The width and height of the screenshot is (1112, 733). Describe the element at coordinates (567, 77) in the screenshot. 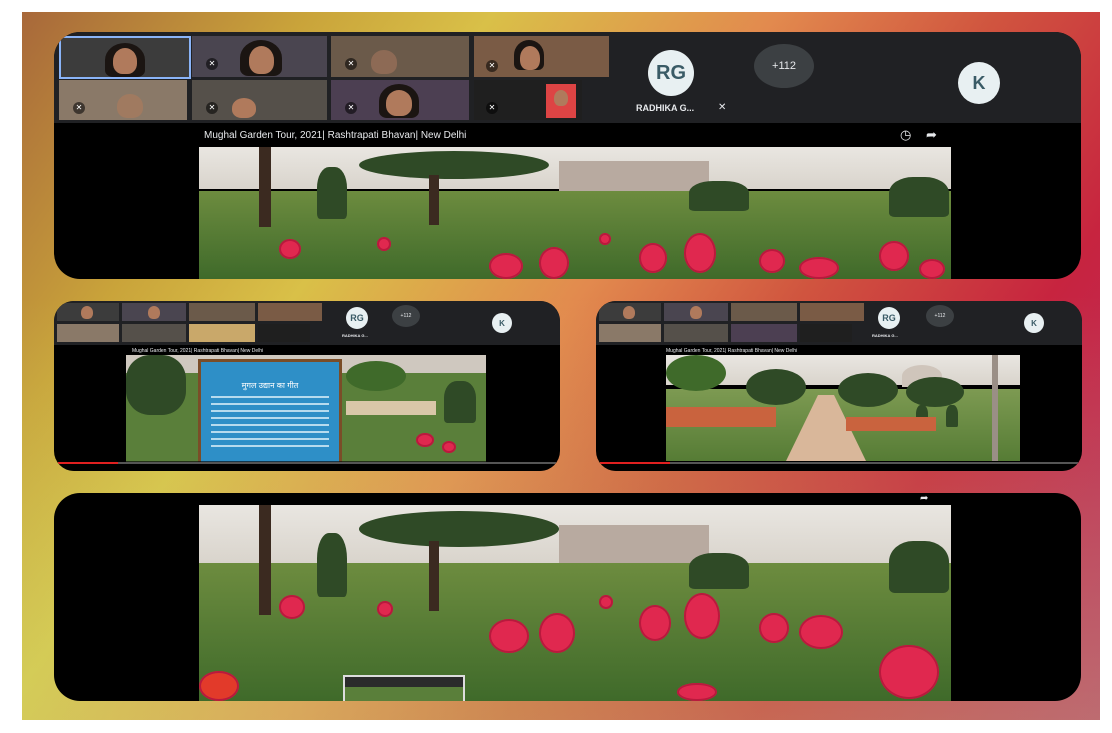

I see `participant-strip: ✕ ✕ ✕ ✕ ✕ ✕ ✕ RG RADHIKA G... ✕ +112 K` at that location.